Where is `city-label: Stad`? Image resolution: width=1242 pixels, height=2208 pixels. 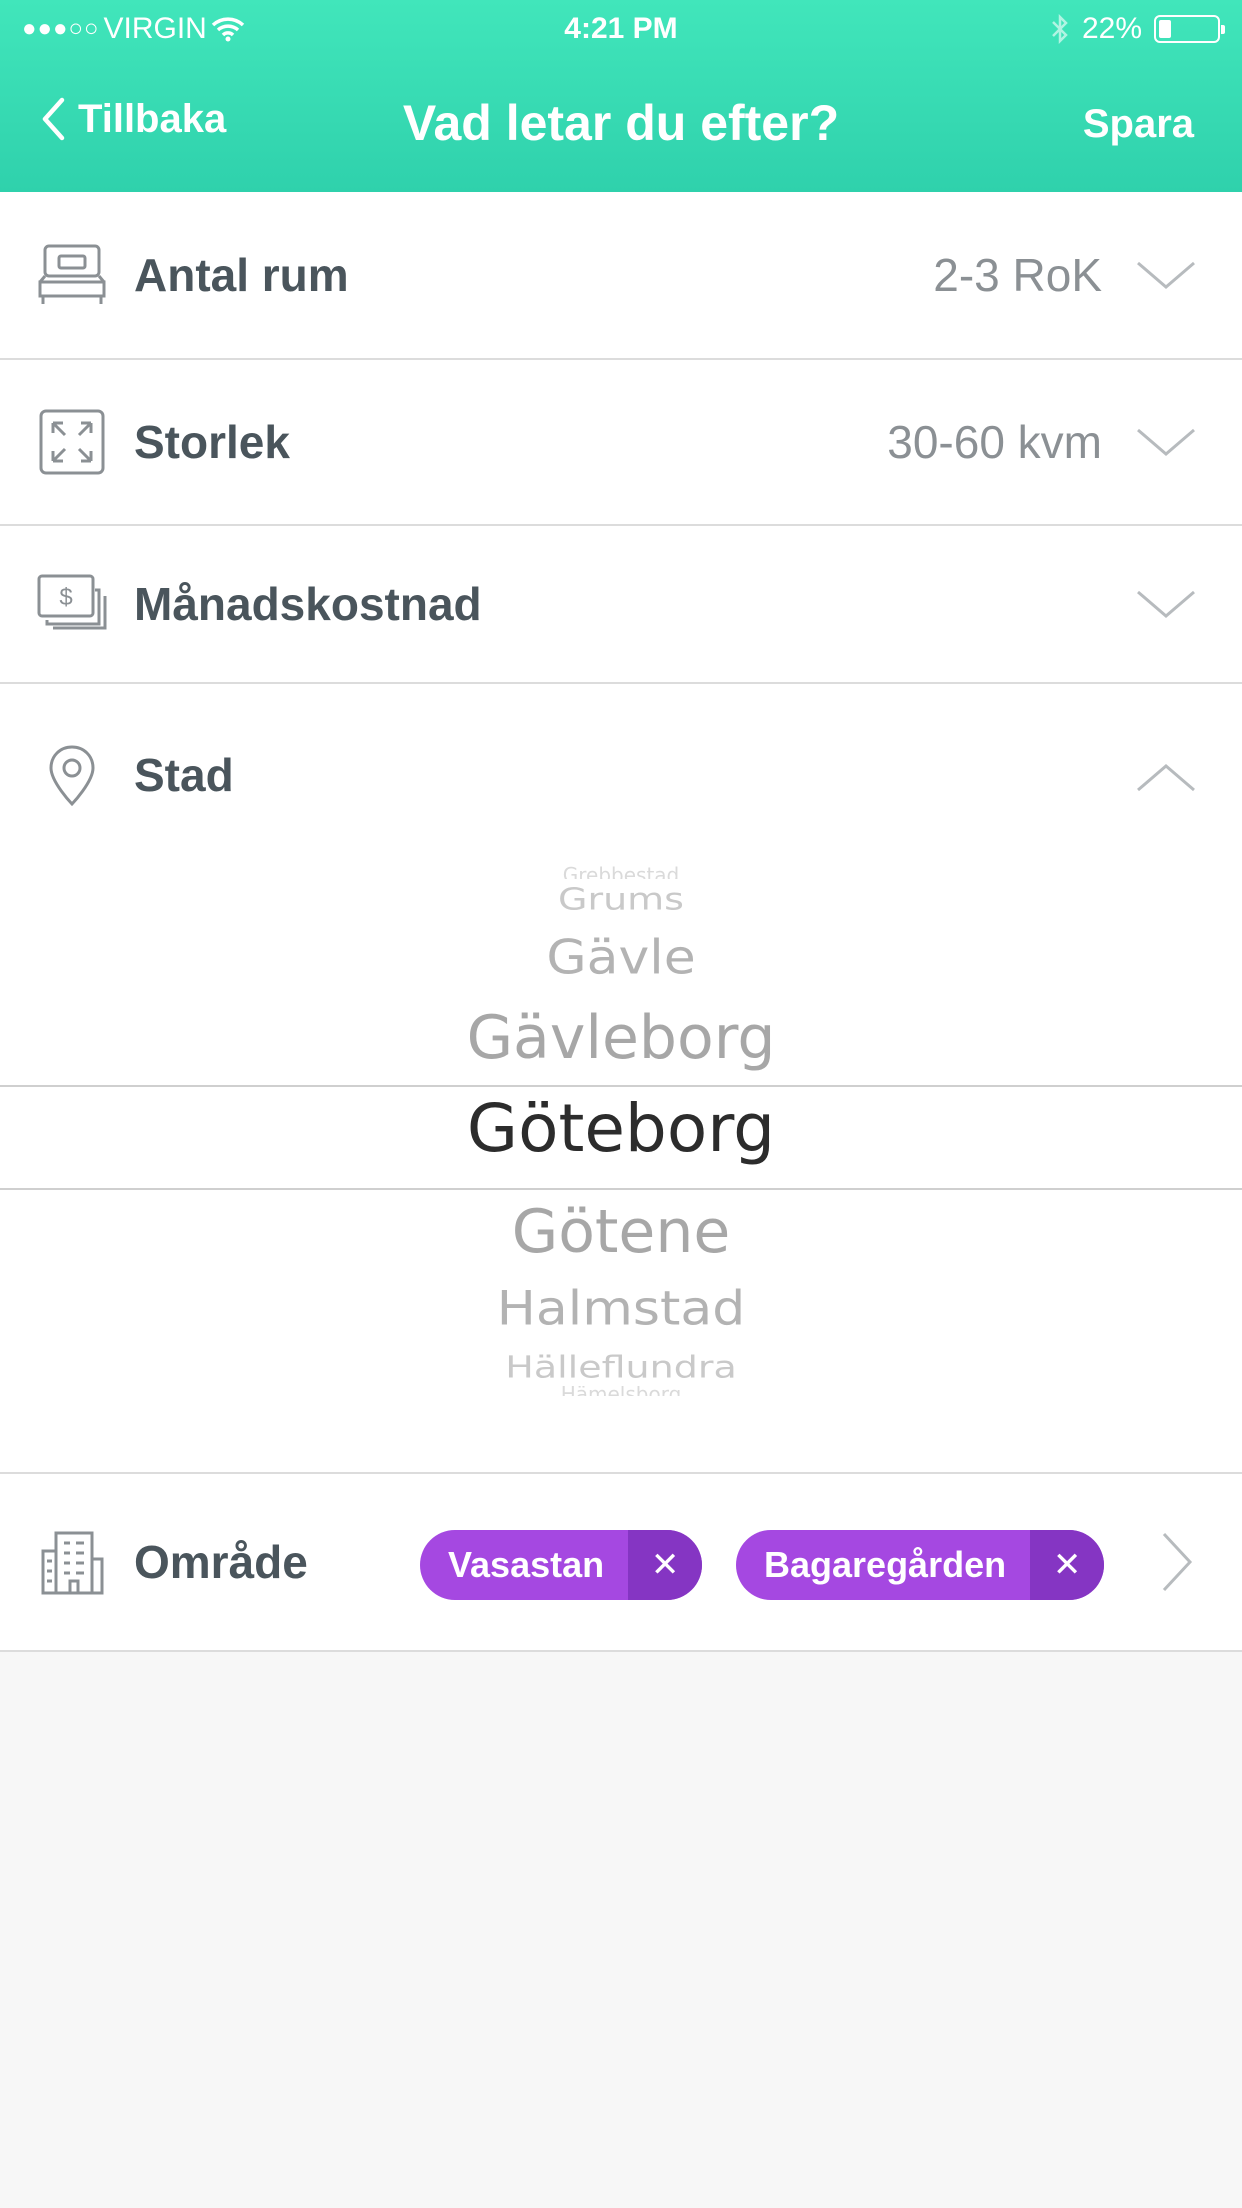
city-label: Stad is located at coordinates (184, 775).